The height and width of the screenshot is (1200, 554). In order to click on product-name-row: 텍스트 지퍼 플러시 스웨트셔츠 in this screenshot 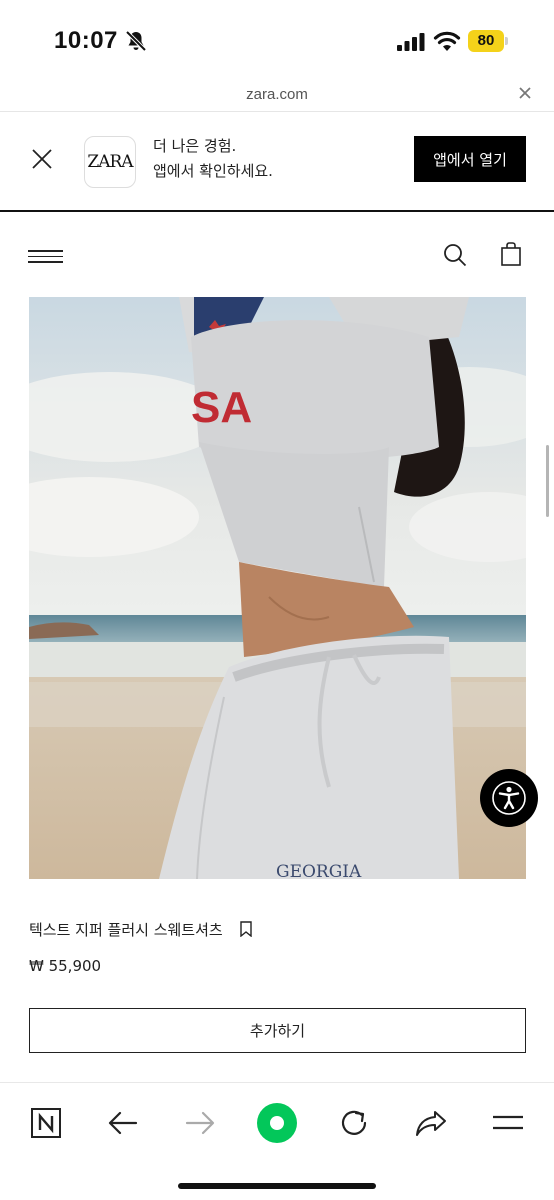, I will do `click(141, 929)`.